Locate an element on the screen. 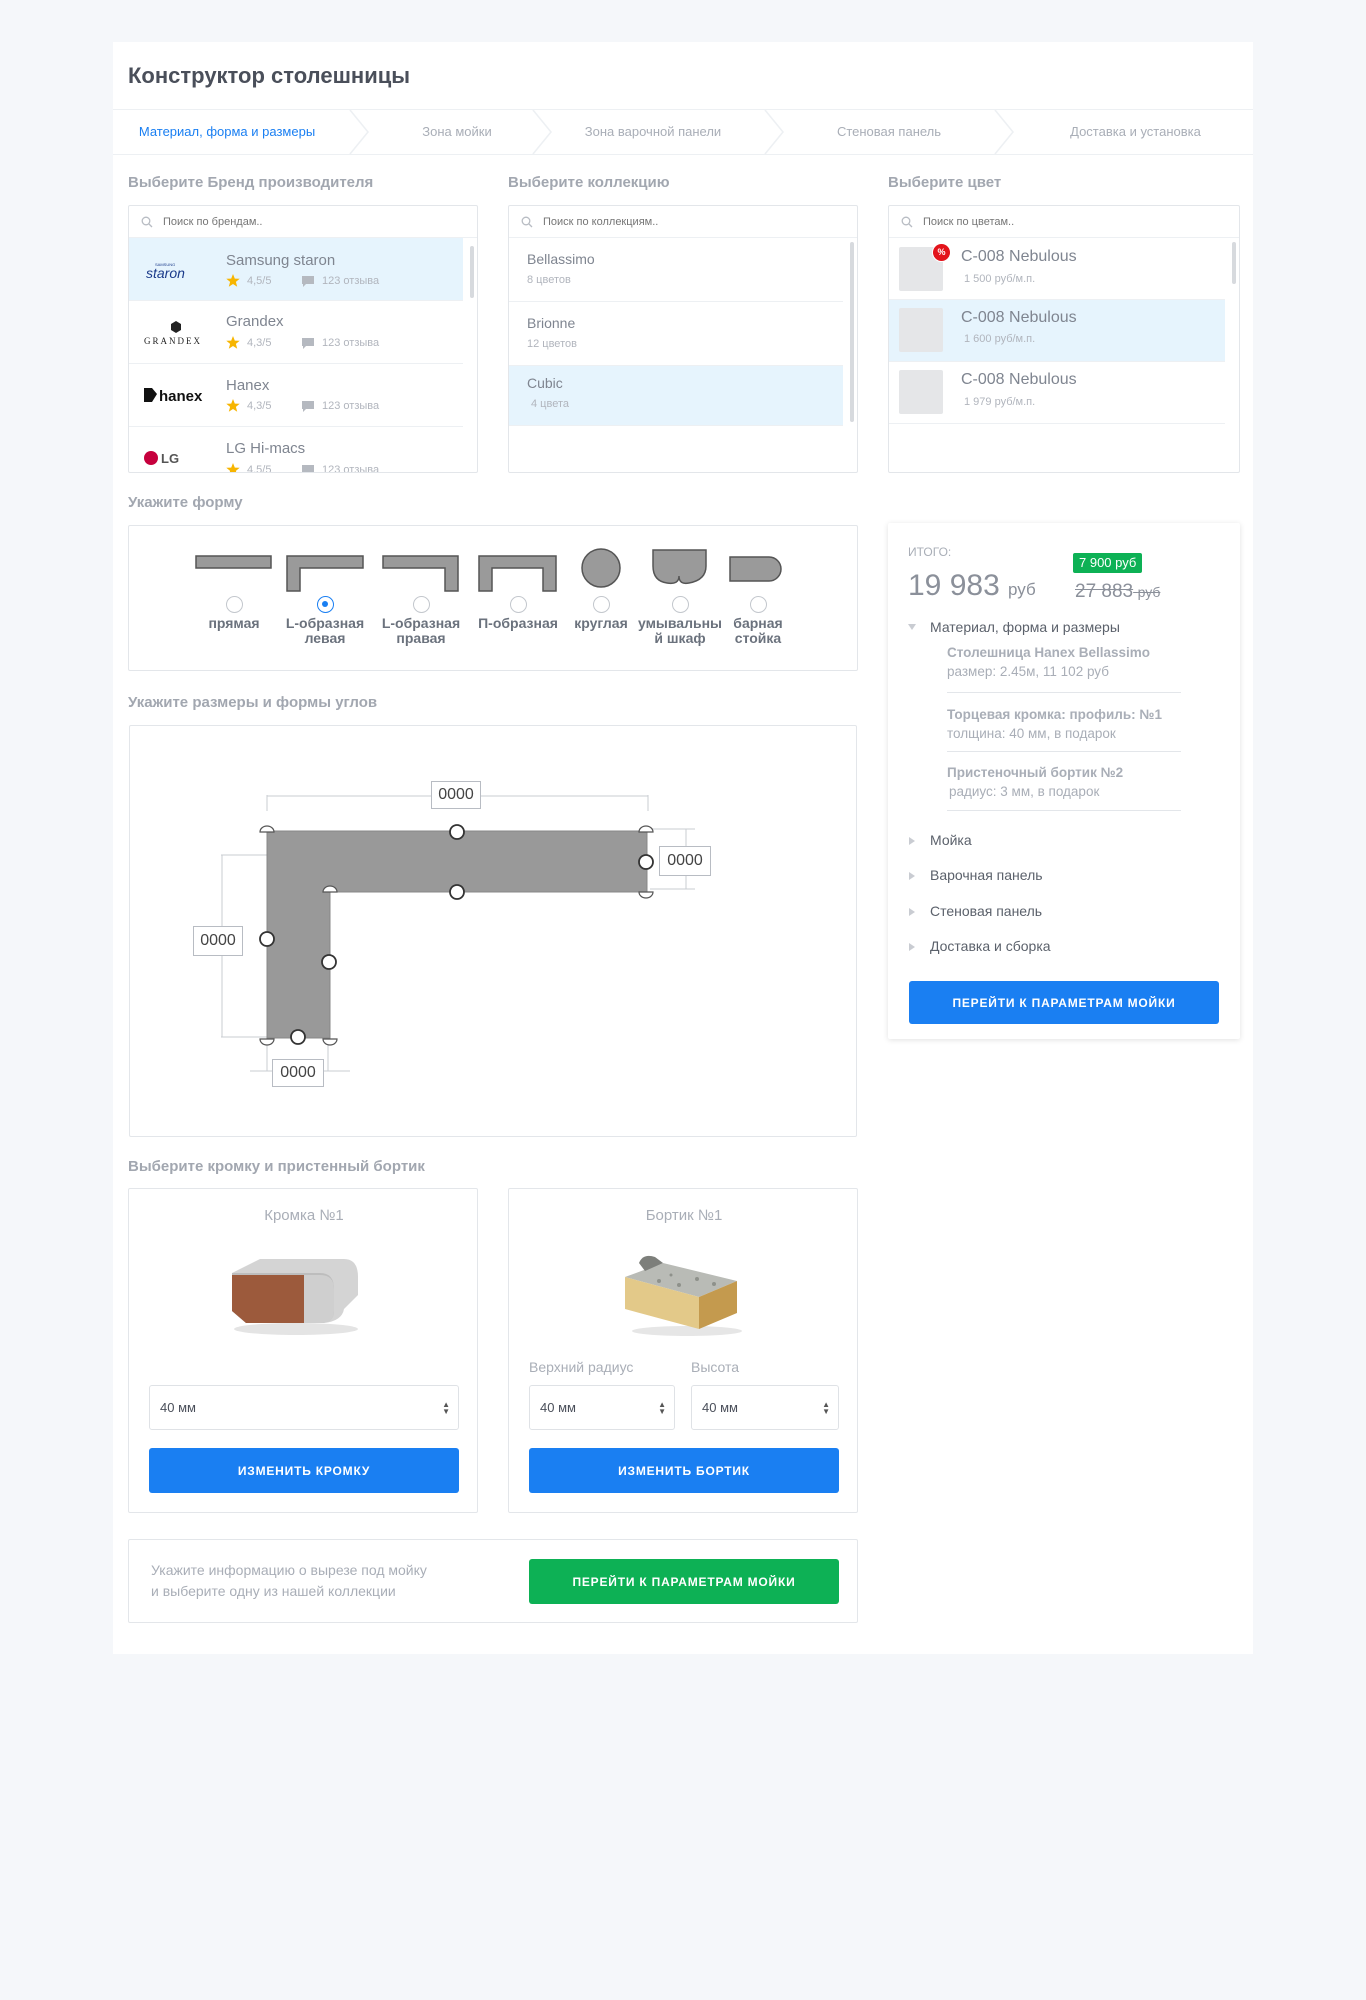 This screenshot has width=1366, height=2000. collection-item-bellassimo: Bellassimo 8 цветов is located at coordinates (676, 270).